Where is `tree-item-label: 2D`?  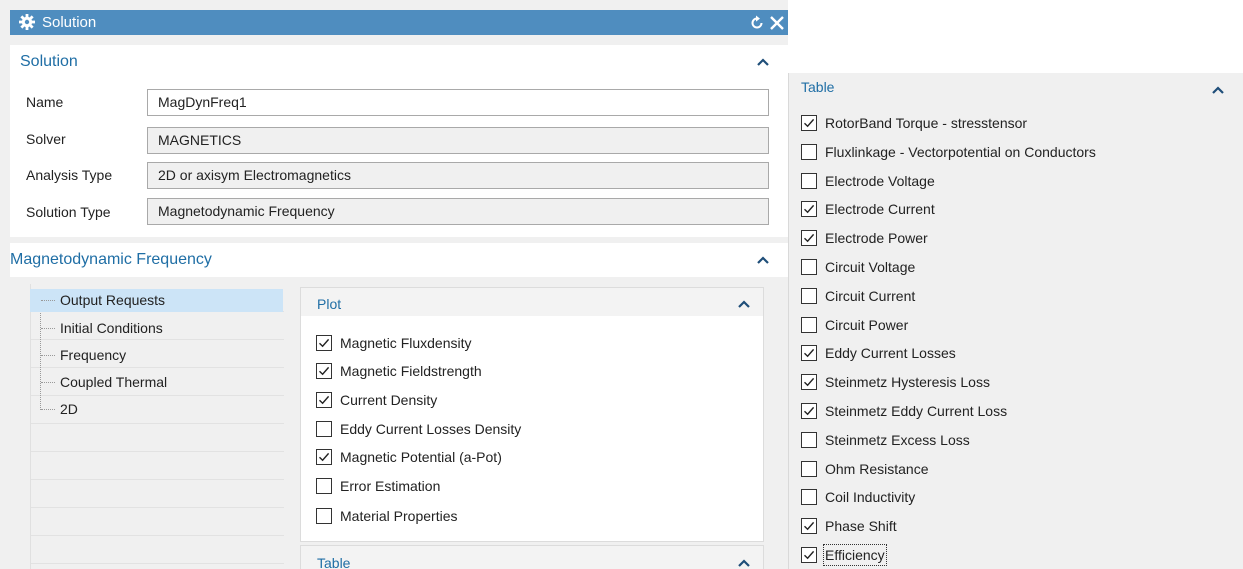
tree-item-label: 2D is located at coordinates (69, 409).